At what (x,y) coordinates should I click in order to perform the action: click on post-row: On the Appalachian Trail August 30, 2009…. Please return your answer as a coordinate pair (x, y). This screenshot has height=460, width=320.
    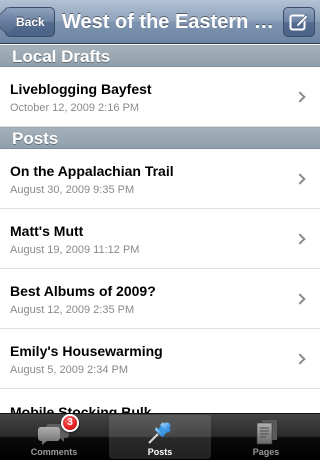
    Looking at the image, I should click on (160, 179).